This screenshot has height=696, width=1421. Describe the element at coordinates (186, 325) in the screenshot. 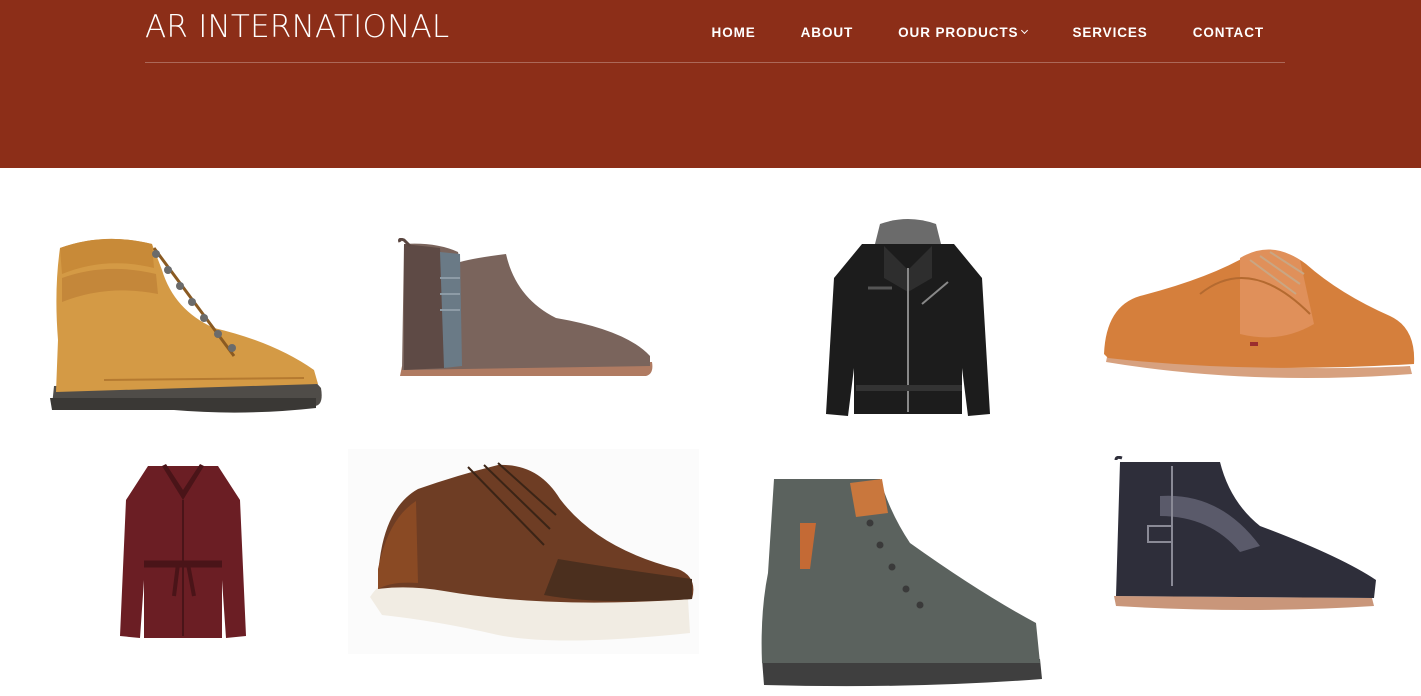

I see `tan-hiking-boot-image` at that location.